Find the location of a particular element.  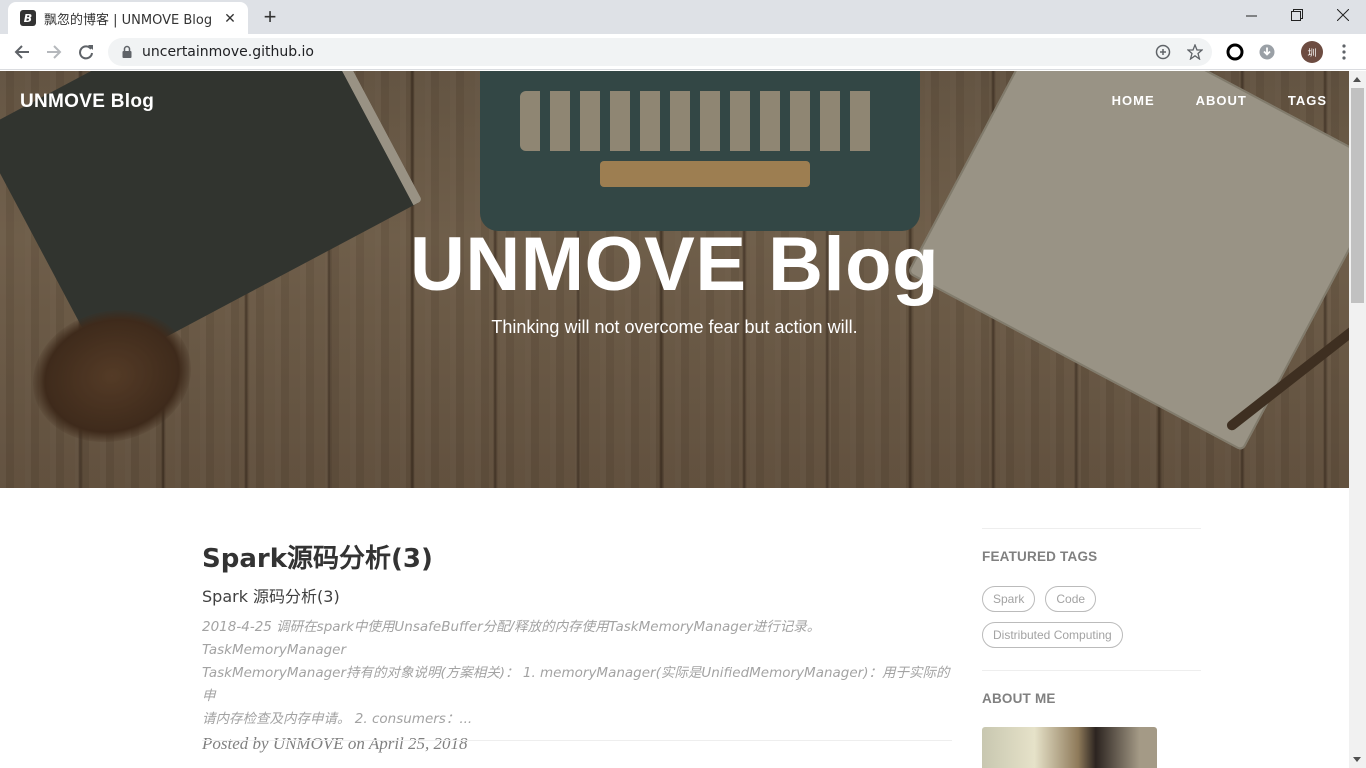

restore-window-icon is located at coordinates (1297, 15).